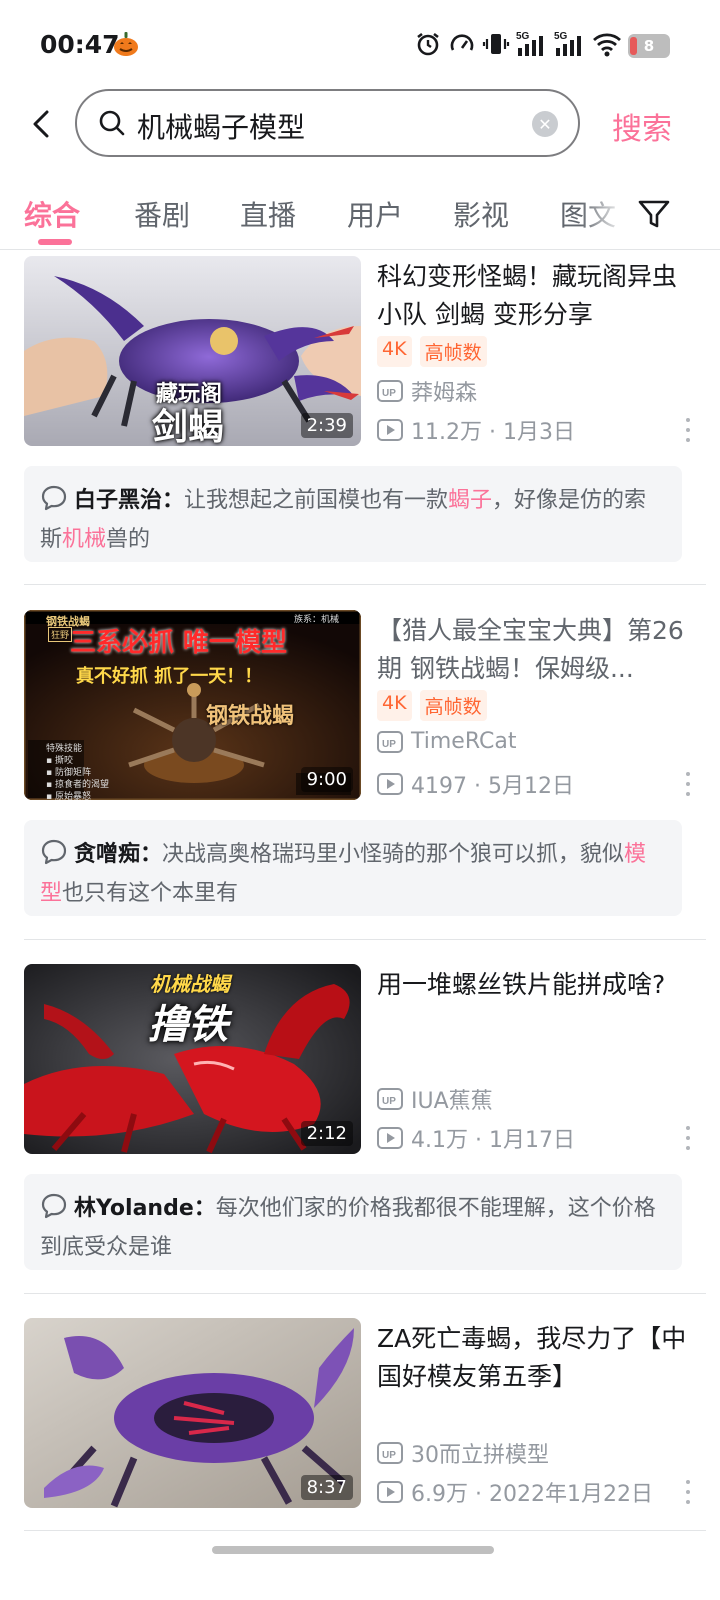 The image size is (720, 1600). I want to click on status-bar: 00:47 5G 5G 8, so click(360, 46).